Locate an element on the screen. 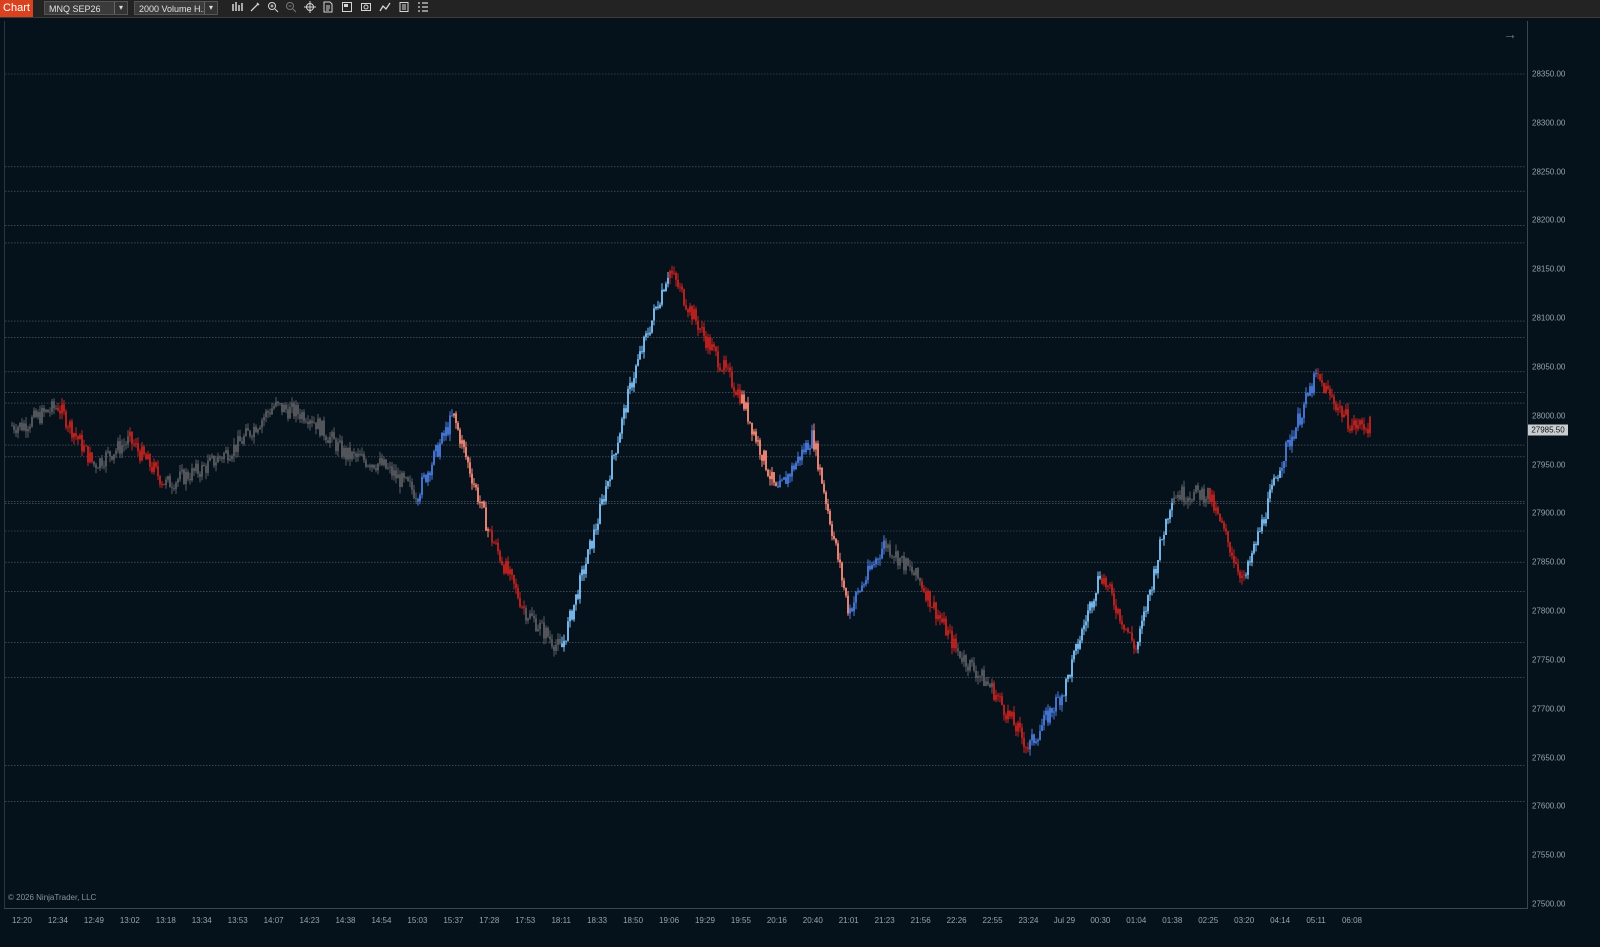 The image size is (1600, 947). price-axis-label: 28250.00 is located at coordinates (1549, 172).